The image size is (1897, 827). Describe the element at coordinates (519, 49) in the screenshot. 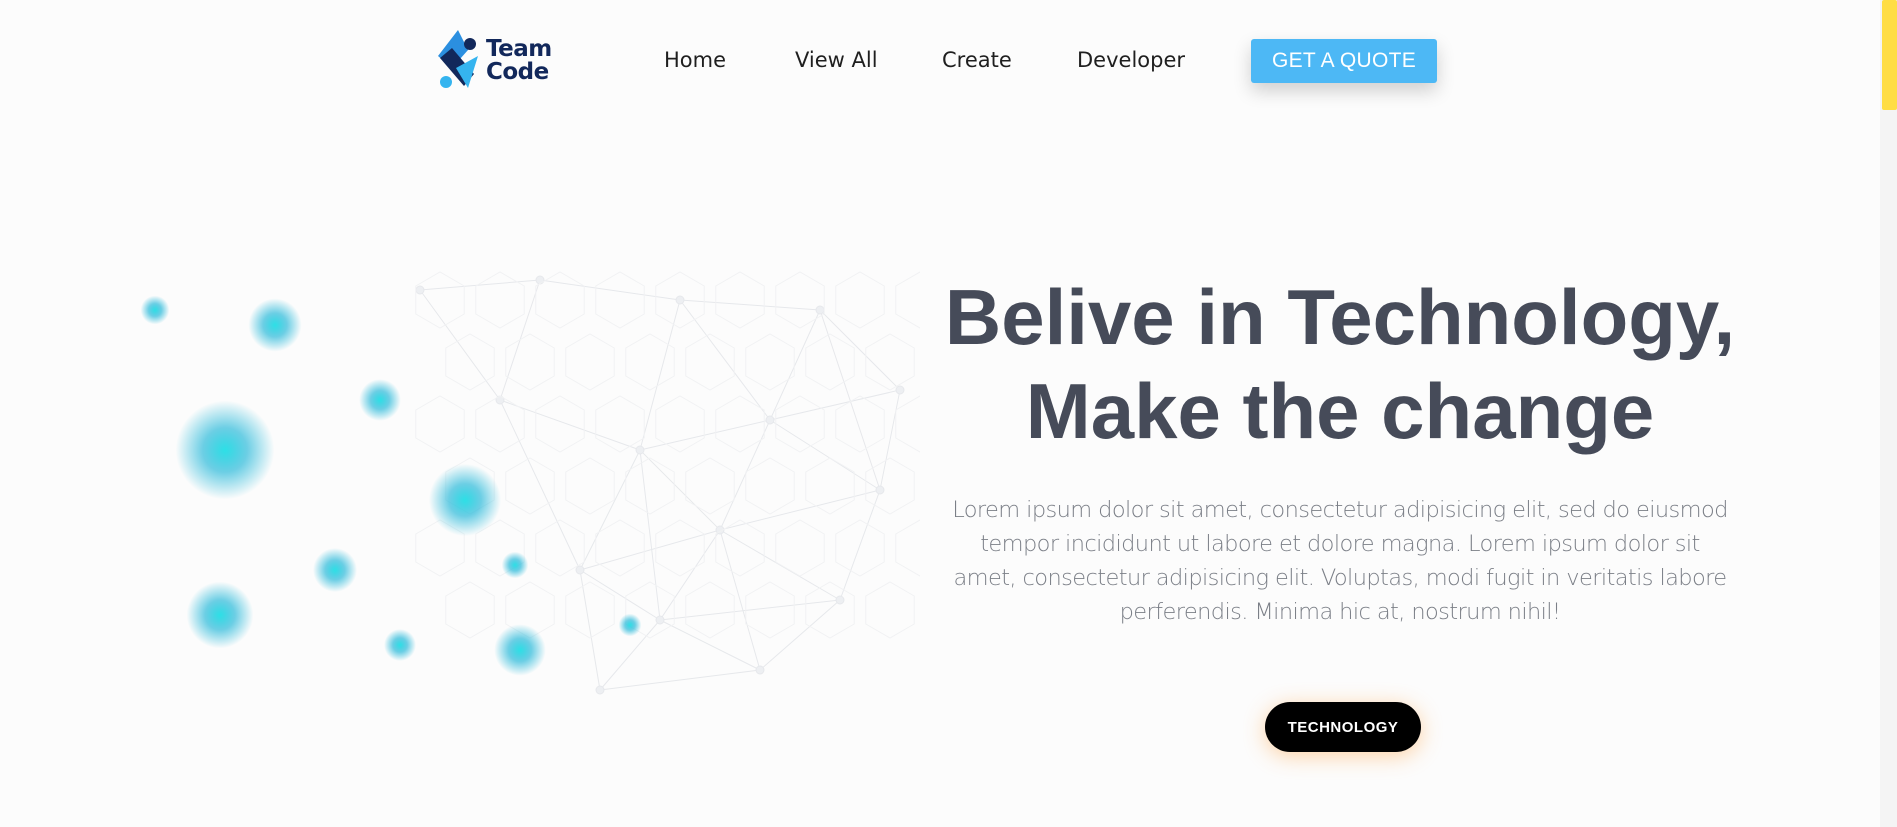

I see `logo-line-1: Team` at that location.